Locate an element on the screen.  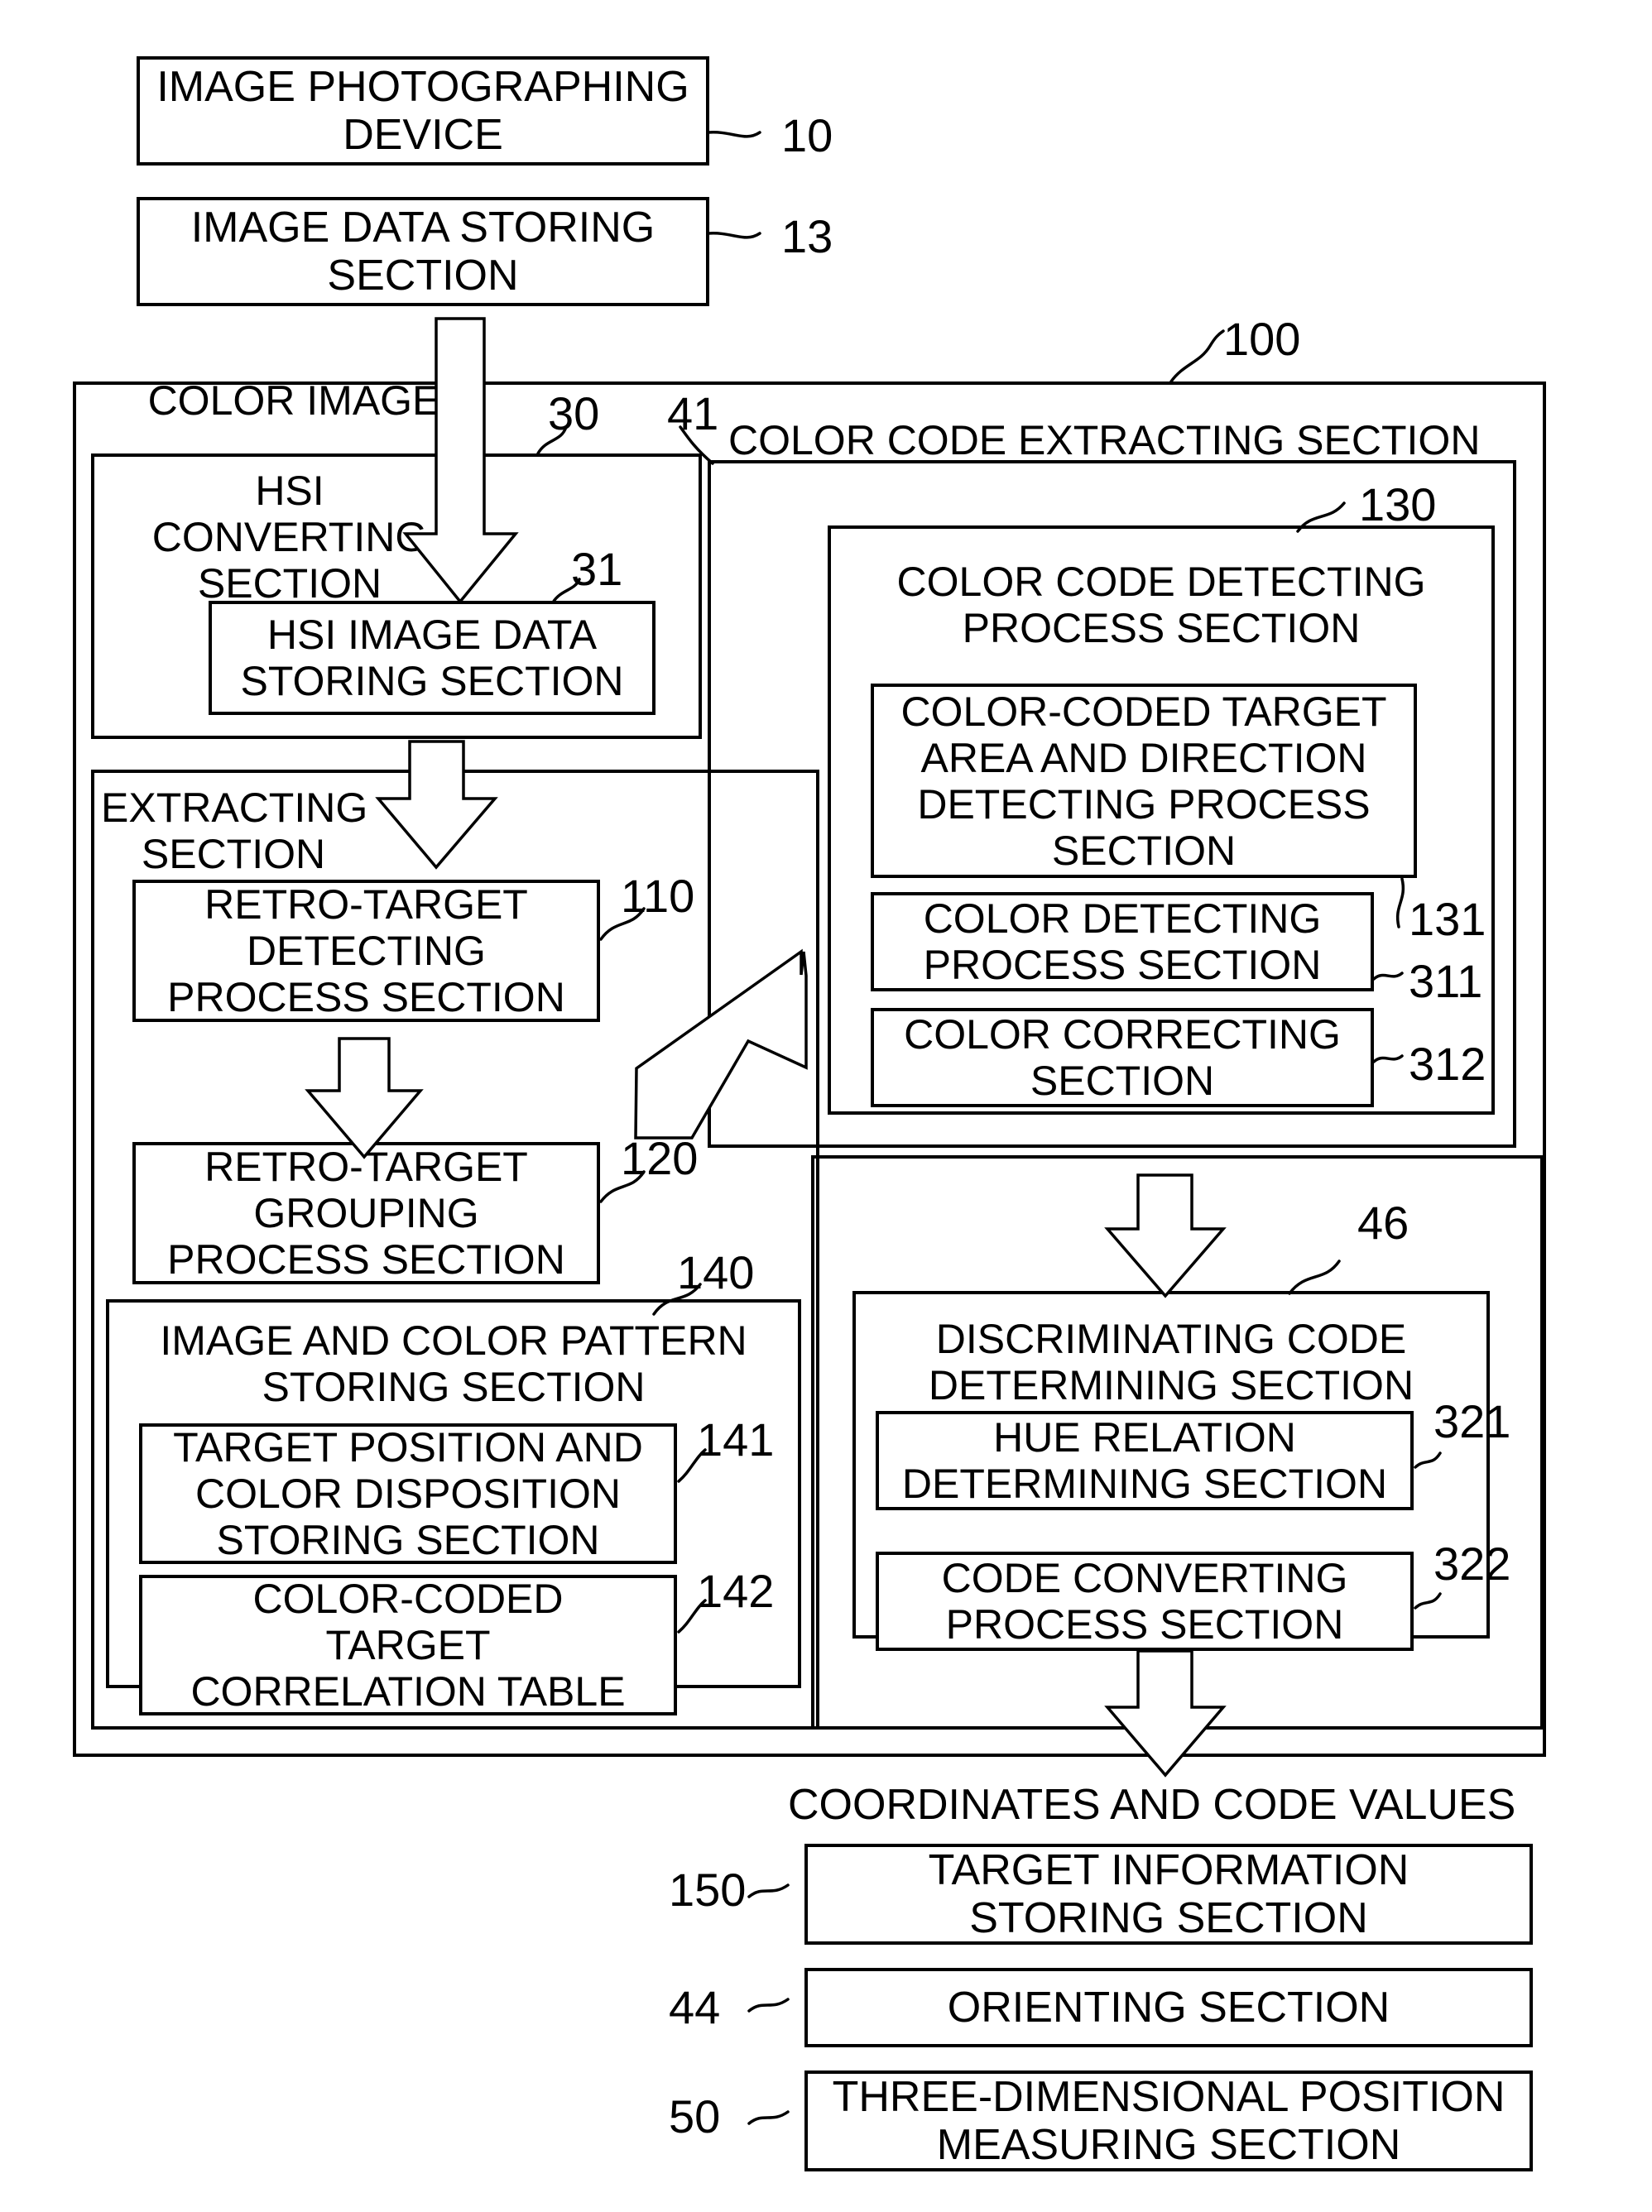
box-retro-target-detecting-process-section-110: RETRO-TARGET DETECTING PROCESS SECTION is located at coordinates (366, 951).